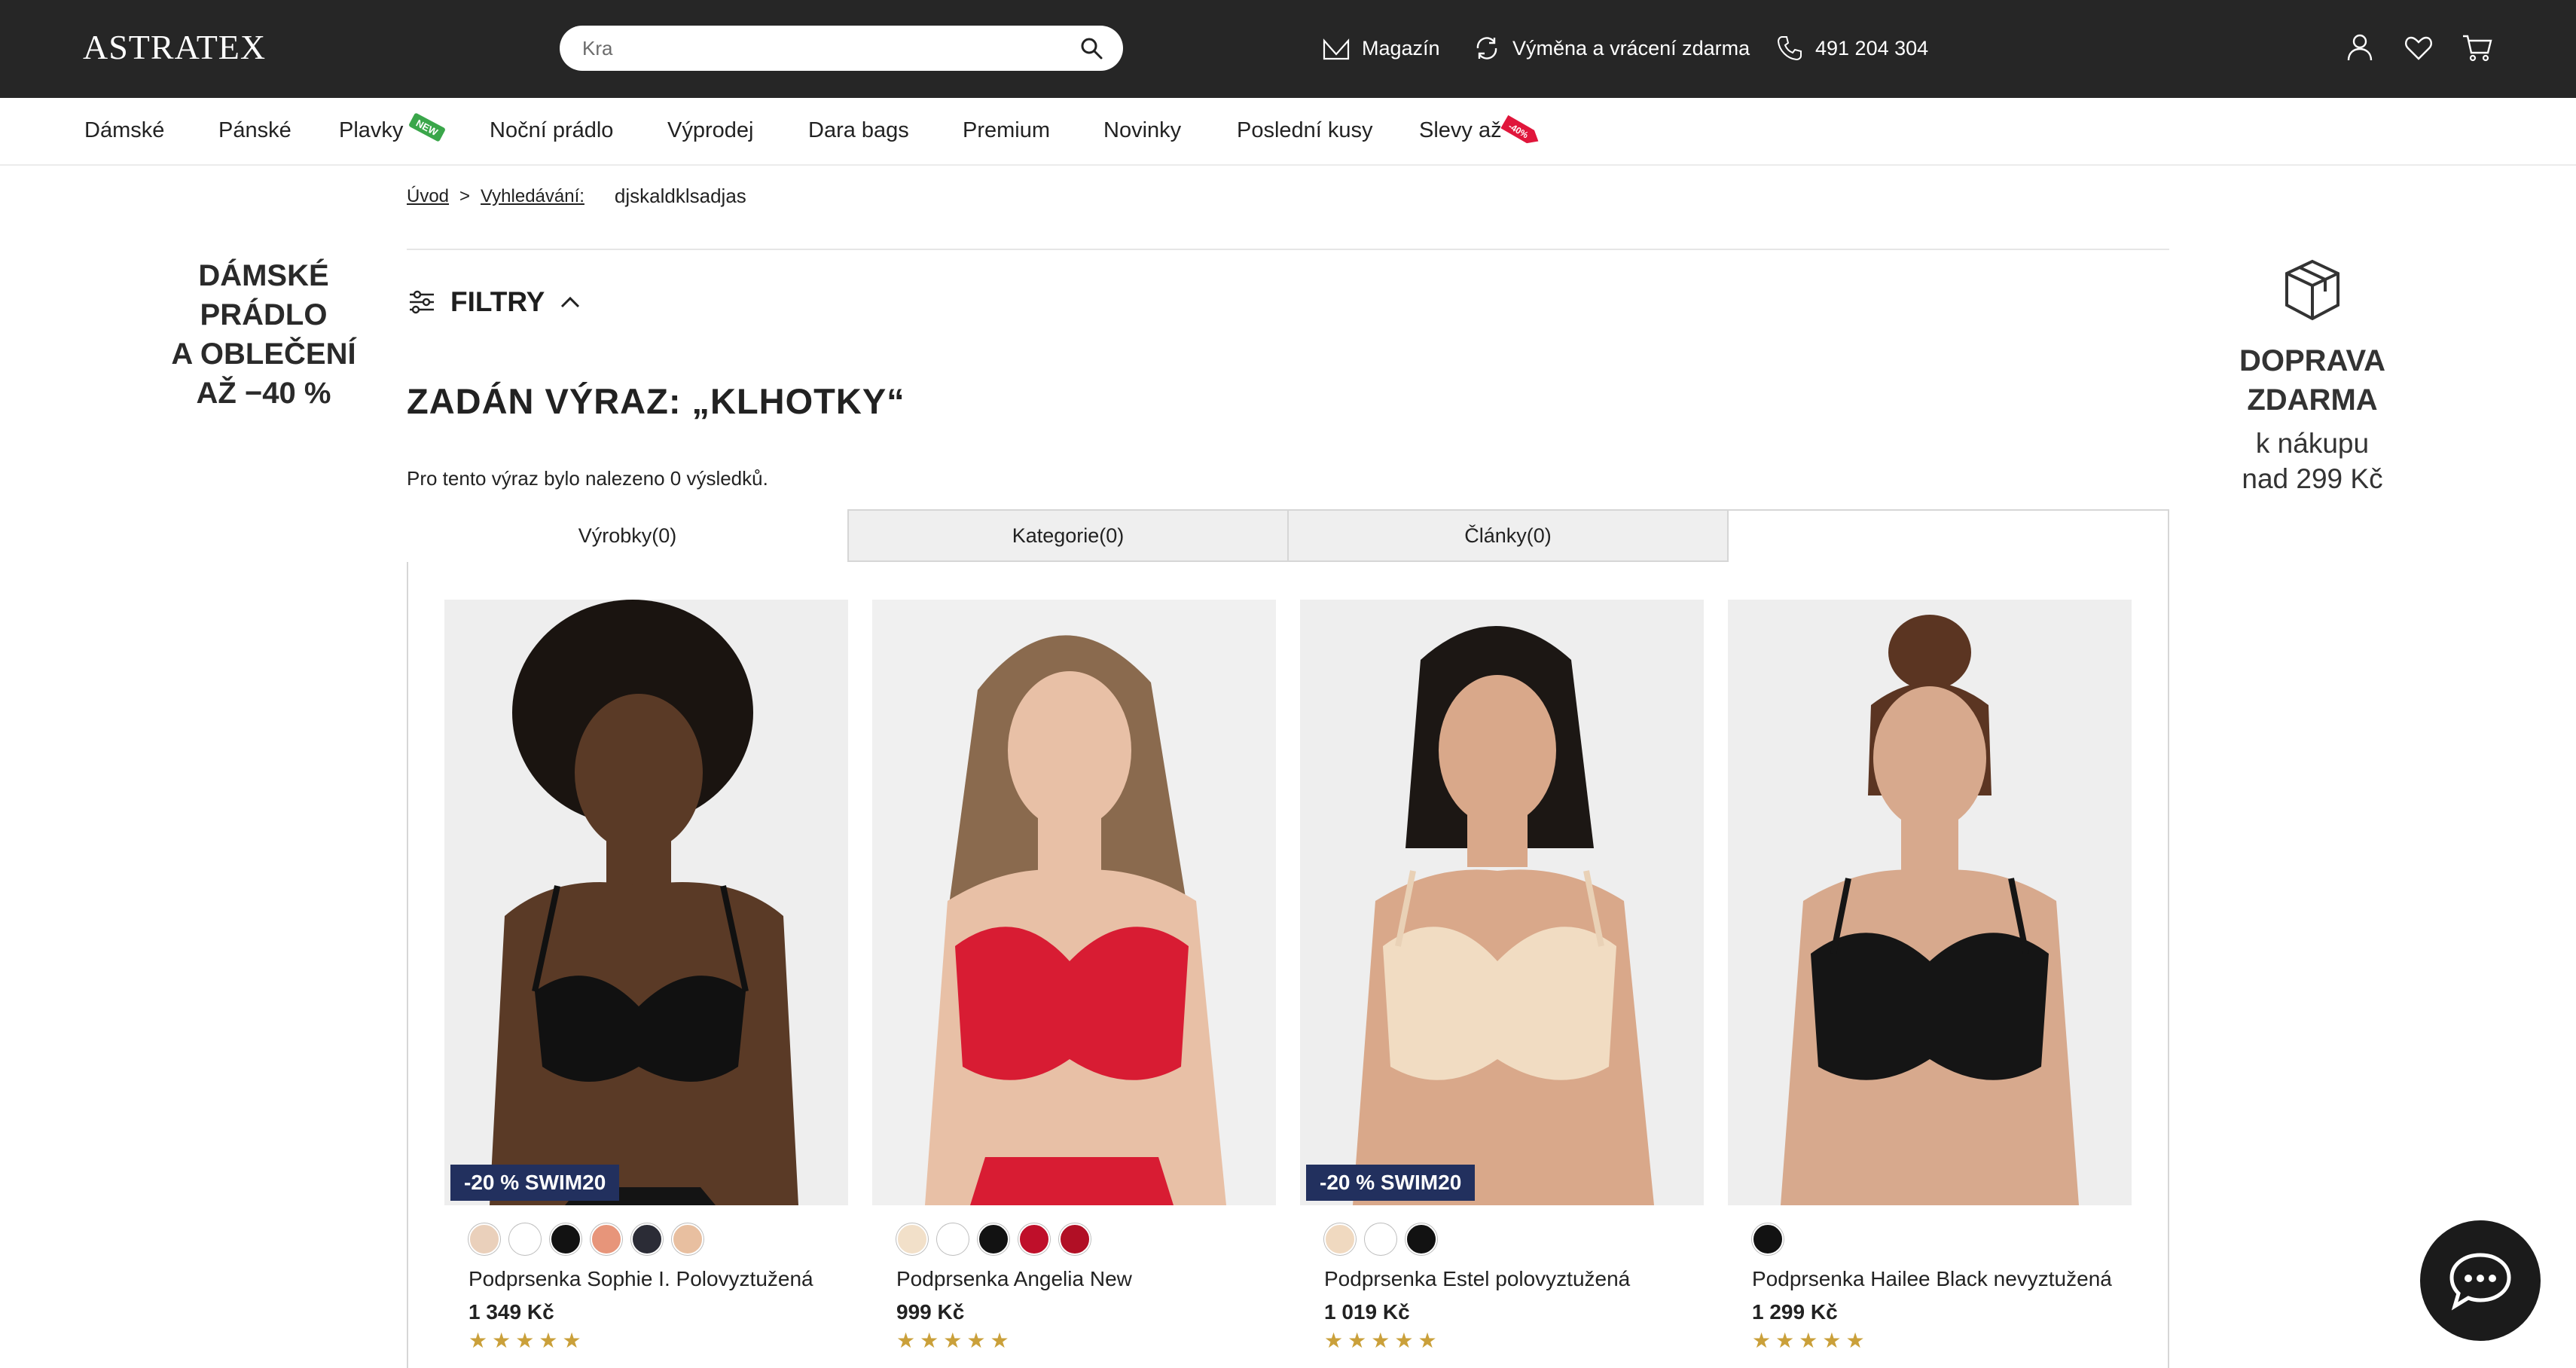 The height and width of the screenshot is (1368, 2576). Describe the element at coordinates (823, 48) in the screenshot. I see `search-input` at that location.